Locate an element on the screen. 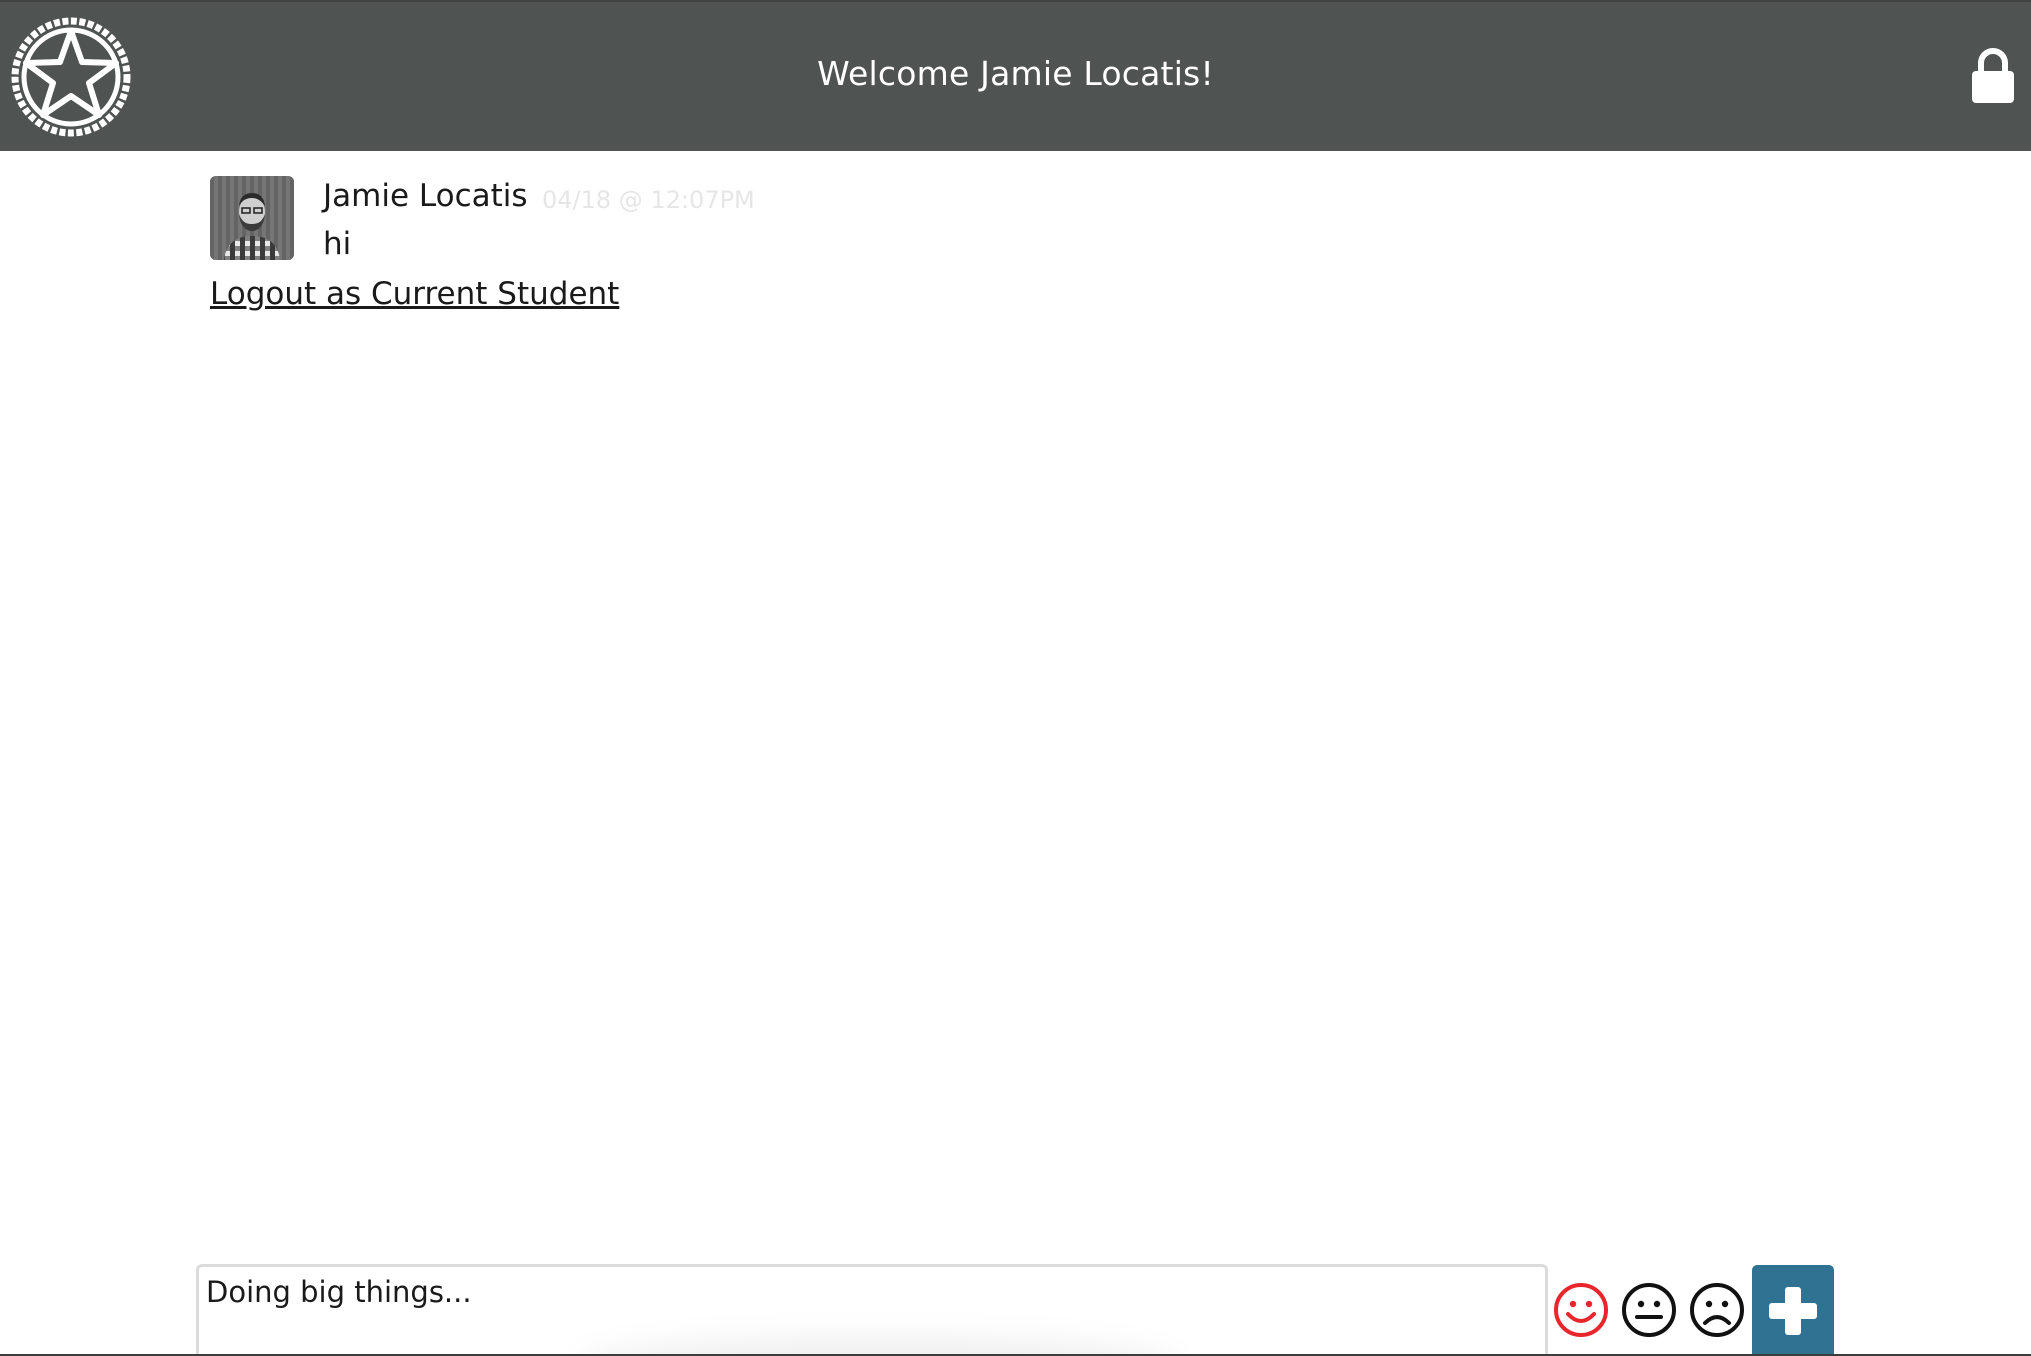 This screenshot has height=1356, width=2031. smiley-face-icon is located at coordinates (1581, 1310).